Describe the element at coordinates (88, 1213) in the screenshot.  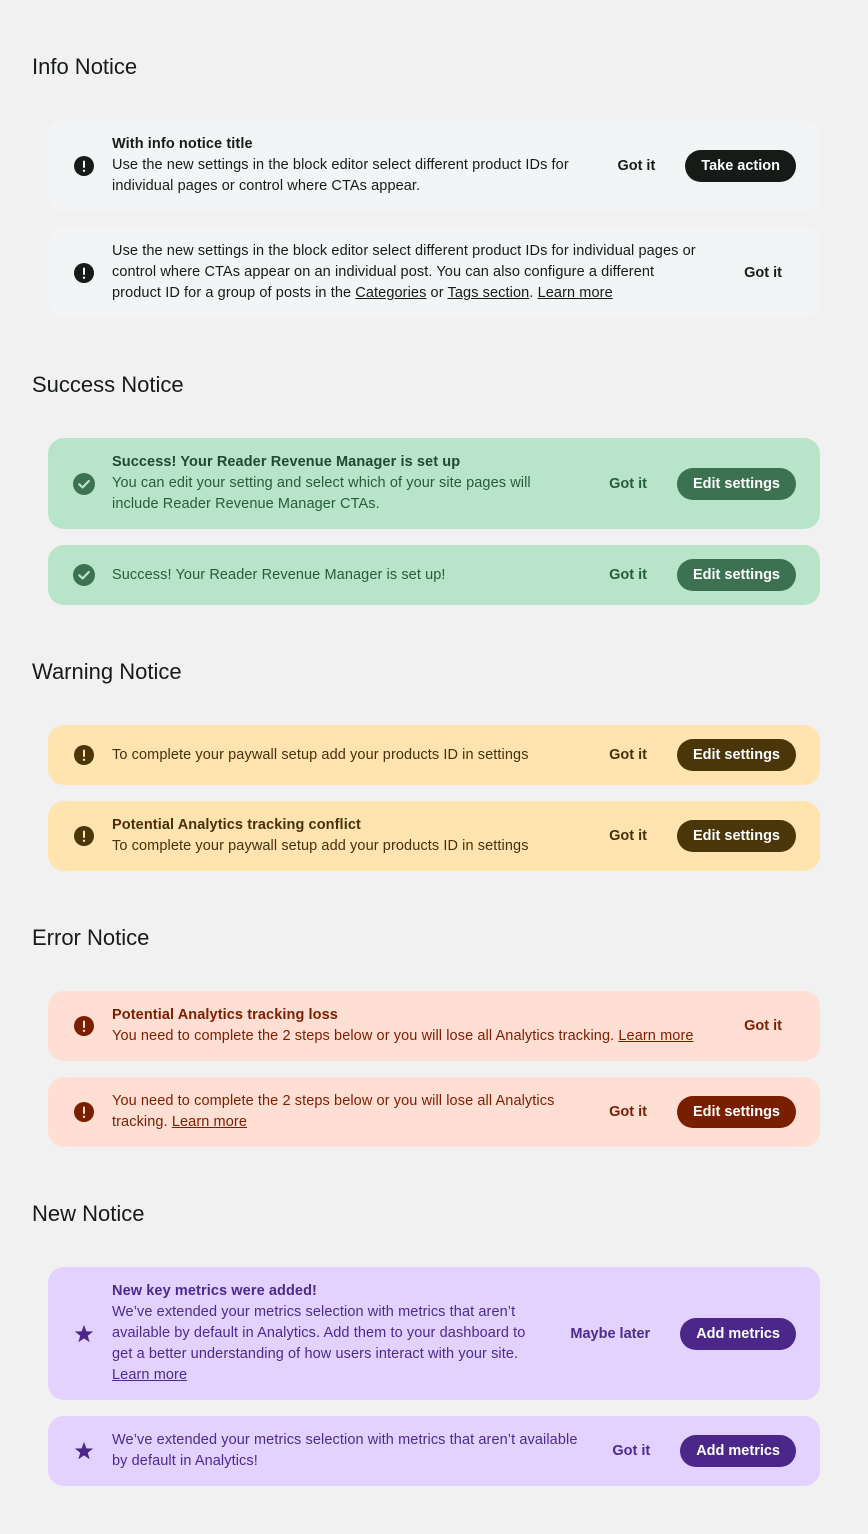
I see `section-title-new: New Notice` at that location.